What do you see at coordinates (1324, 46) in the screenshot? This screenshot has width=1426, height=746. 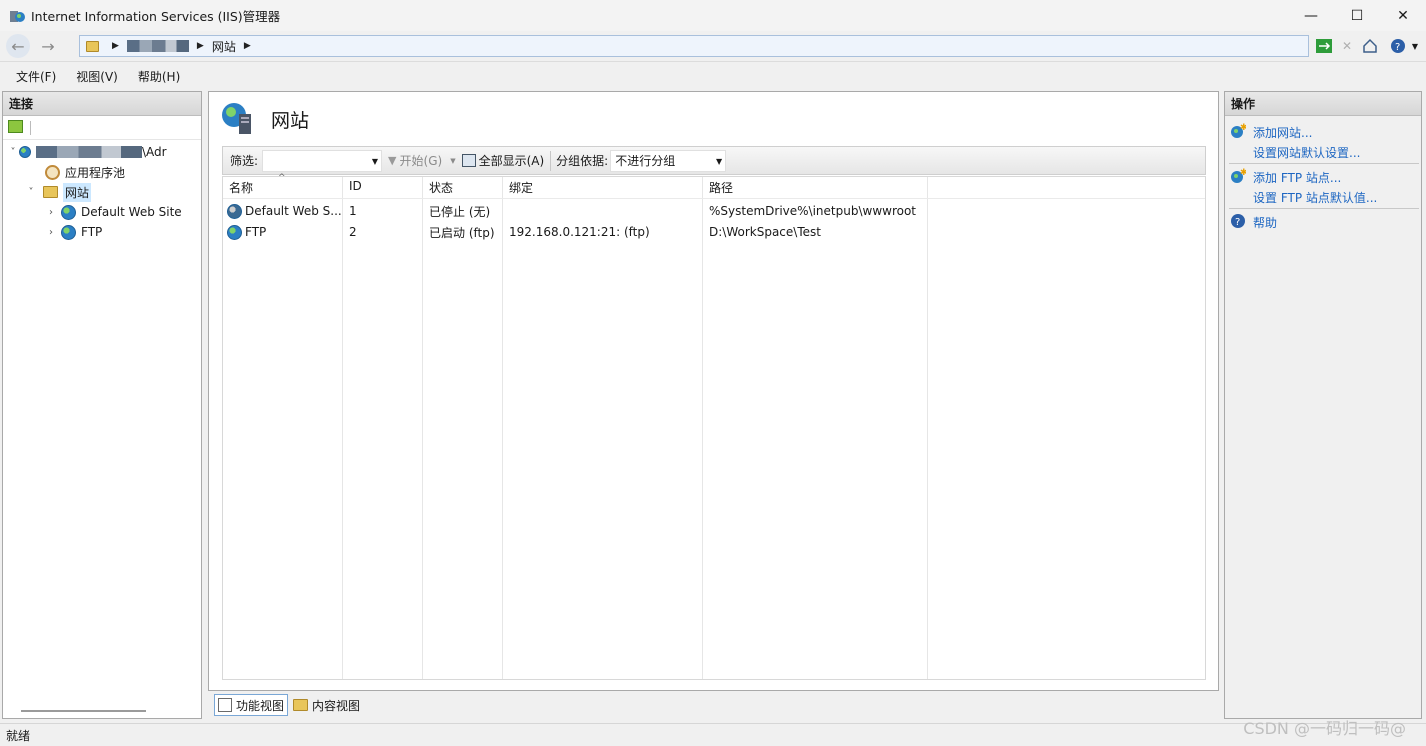 I see `refresh-icon` at bounding box center [1324, 46].